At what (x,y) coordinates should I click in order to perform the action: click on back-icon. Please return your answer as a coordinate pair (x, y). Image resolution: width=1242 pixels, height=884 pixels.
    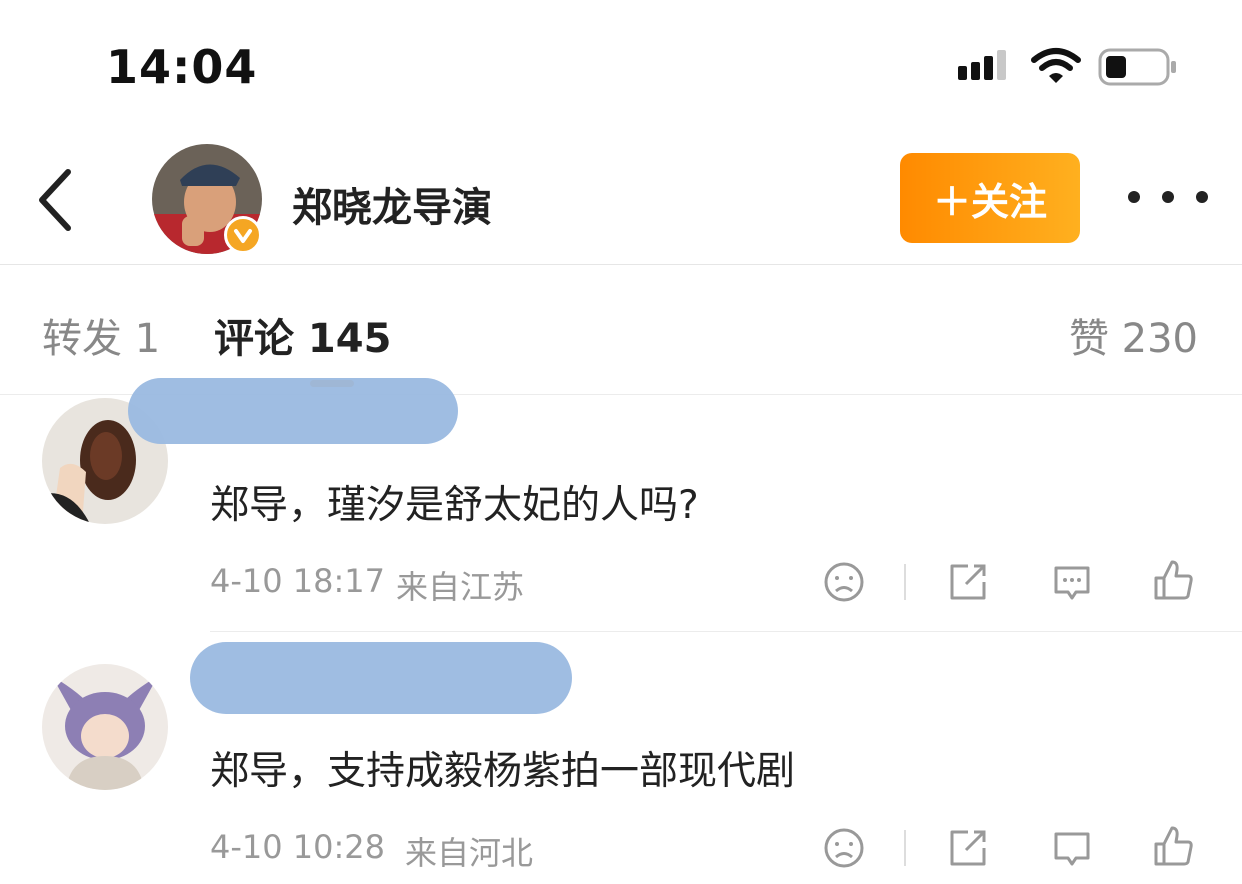
    Looking at the image, I should click on (60, 200).